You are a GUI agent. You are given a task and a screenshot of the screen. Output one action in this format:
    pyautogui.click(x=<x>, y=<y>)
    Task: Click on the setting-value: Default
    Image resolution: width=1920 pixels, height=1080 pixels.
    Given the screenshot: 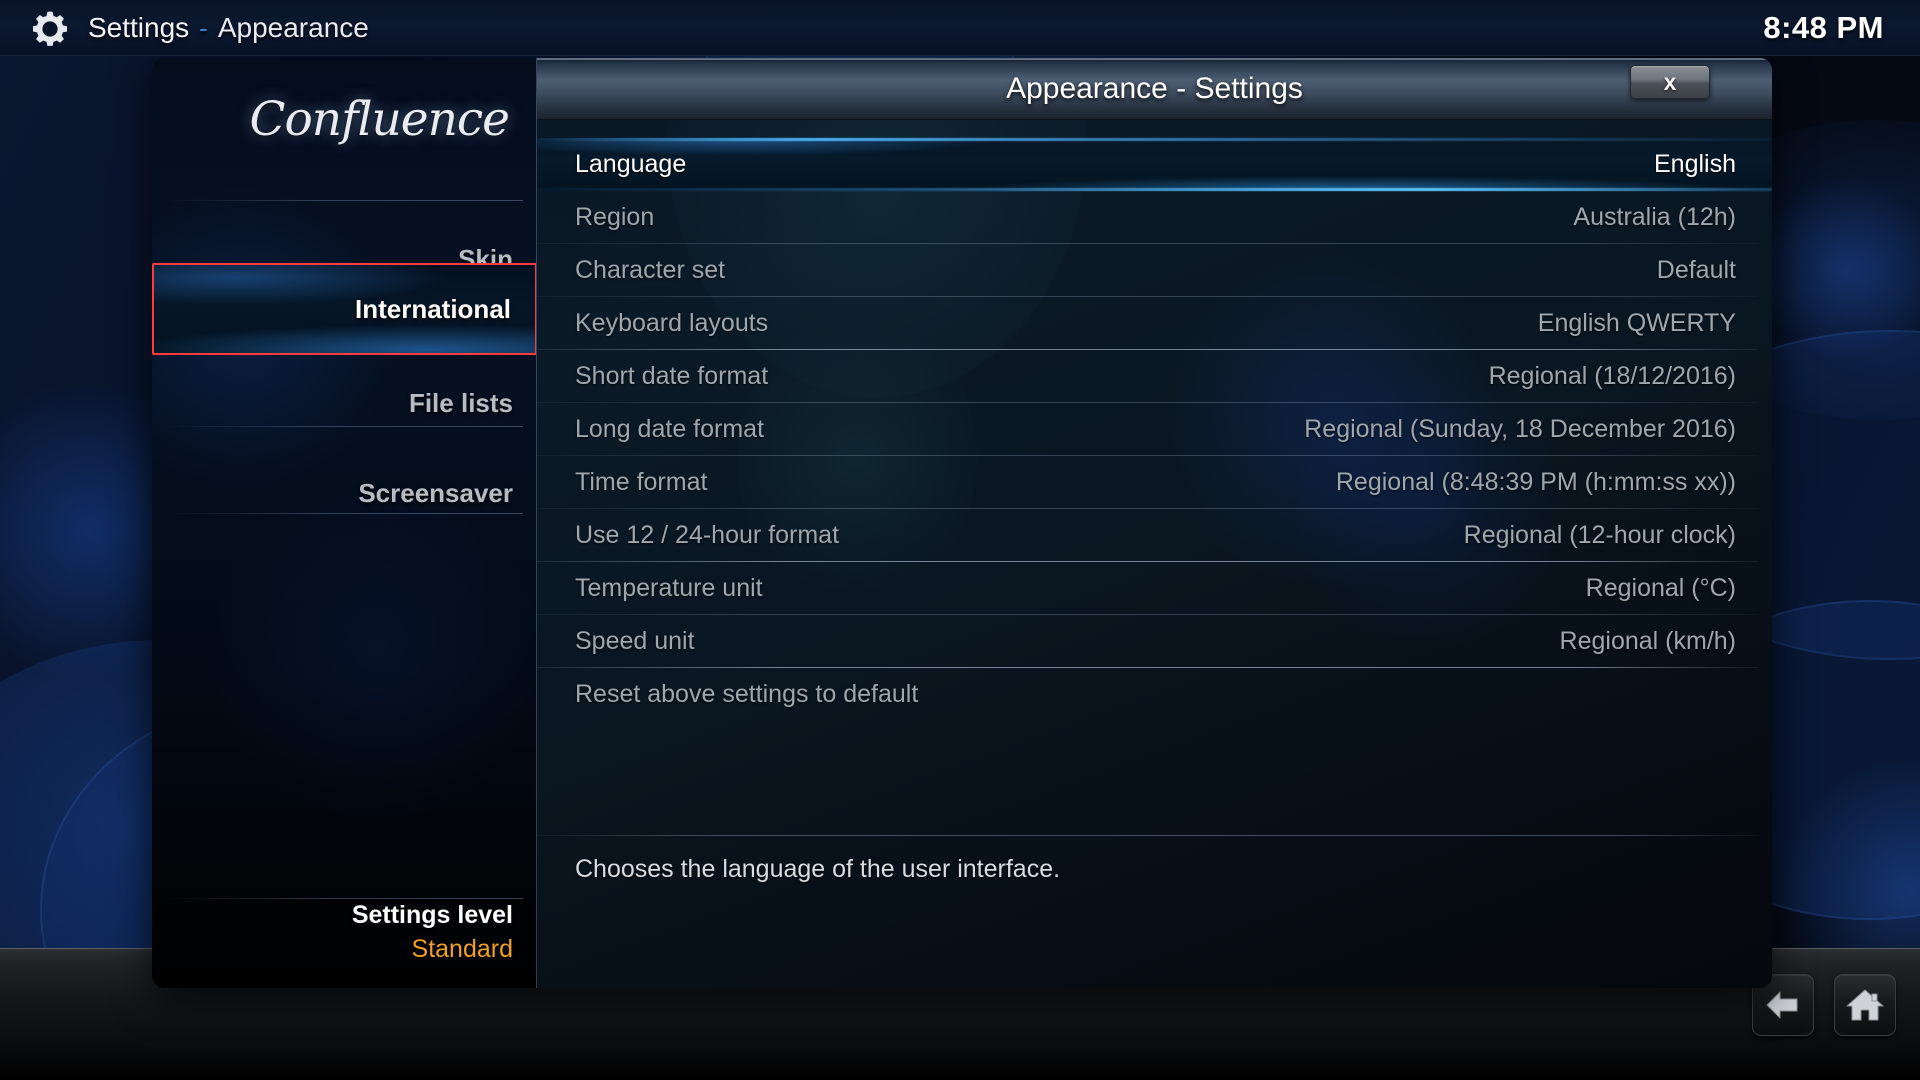 What is the action you would take?
    pyautogui.click(x=1696, y=270)
    